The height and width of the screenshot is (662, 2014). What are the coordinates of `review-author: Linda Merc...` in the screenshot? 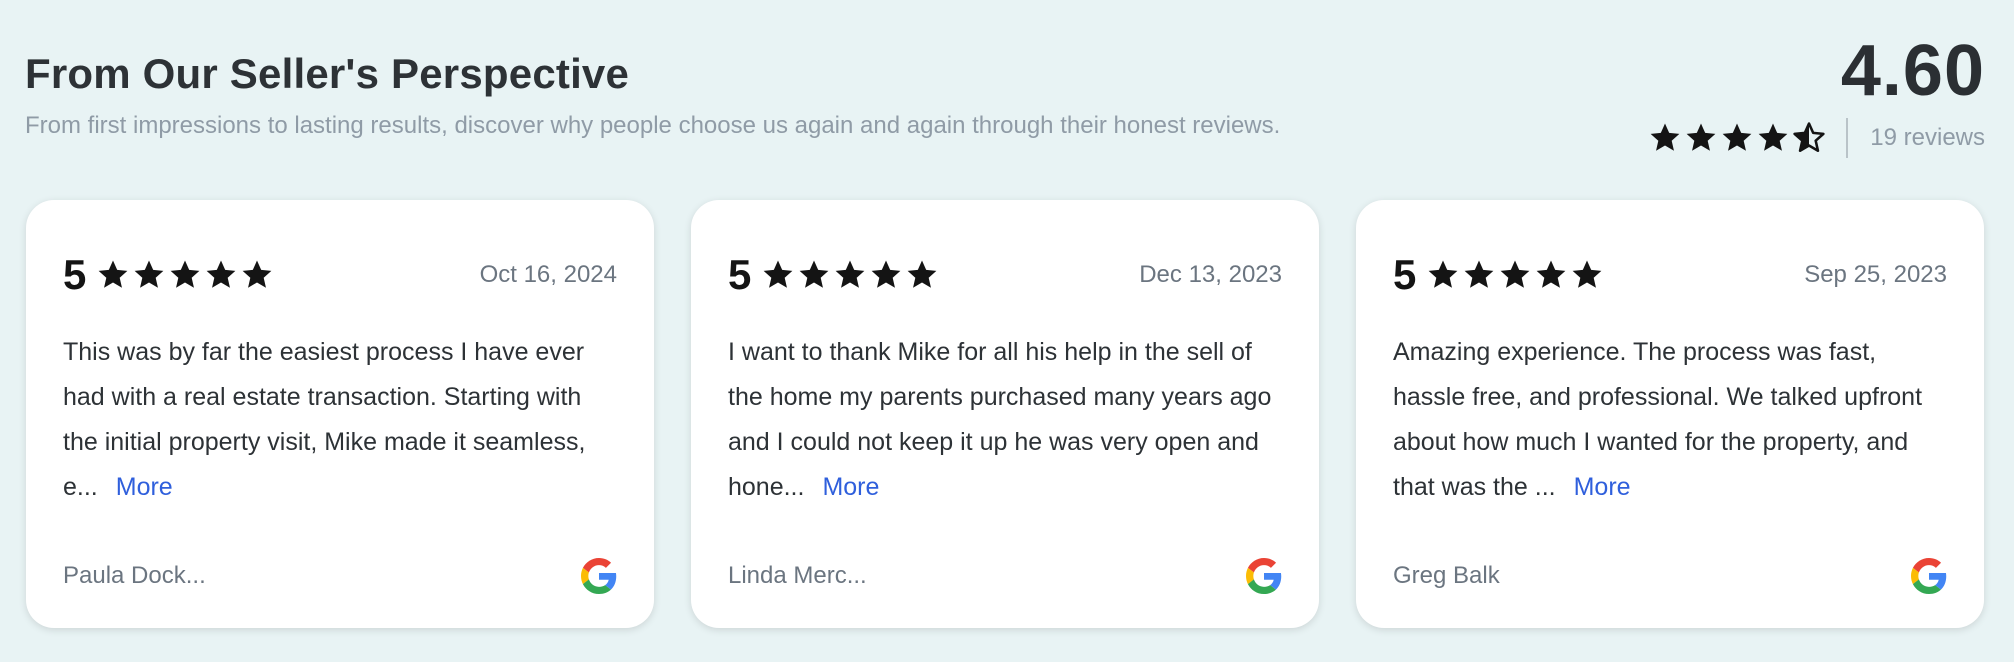 It's located at (797, 575).